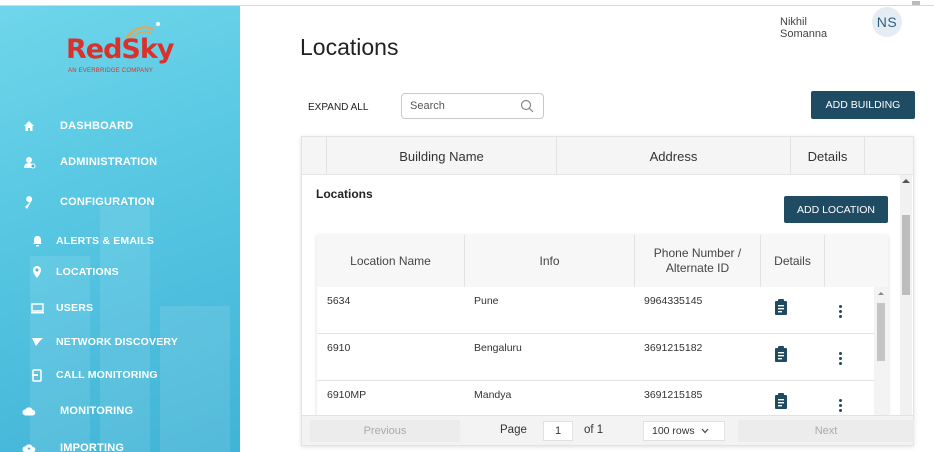 This screenshot has width=934, height=452. I want to click on column-header-location-name: Location Name, so click(391, 261).